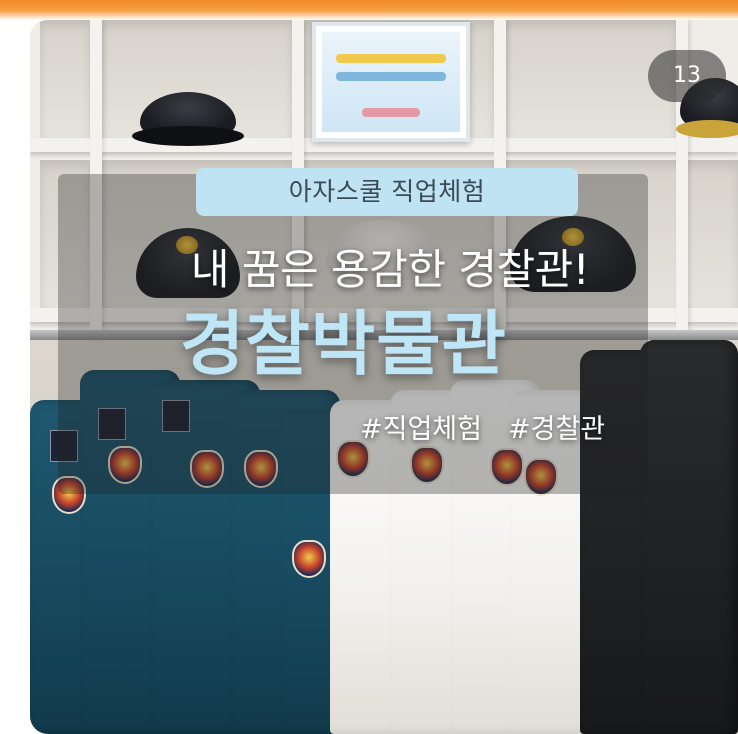  Describe the element at coordinates (421, 429) in the screenshot. I see `hashtag: #직업체험` at that location.